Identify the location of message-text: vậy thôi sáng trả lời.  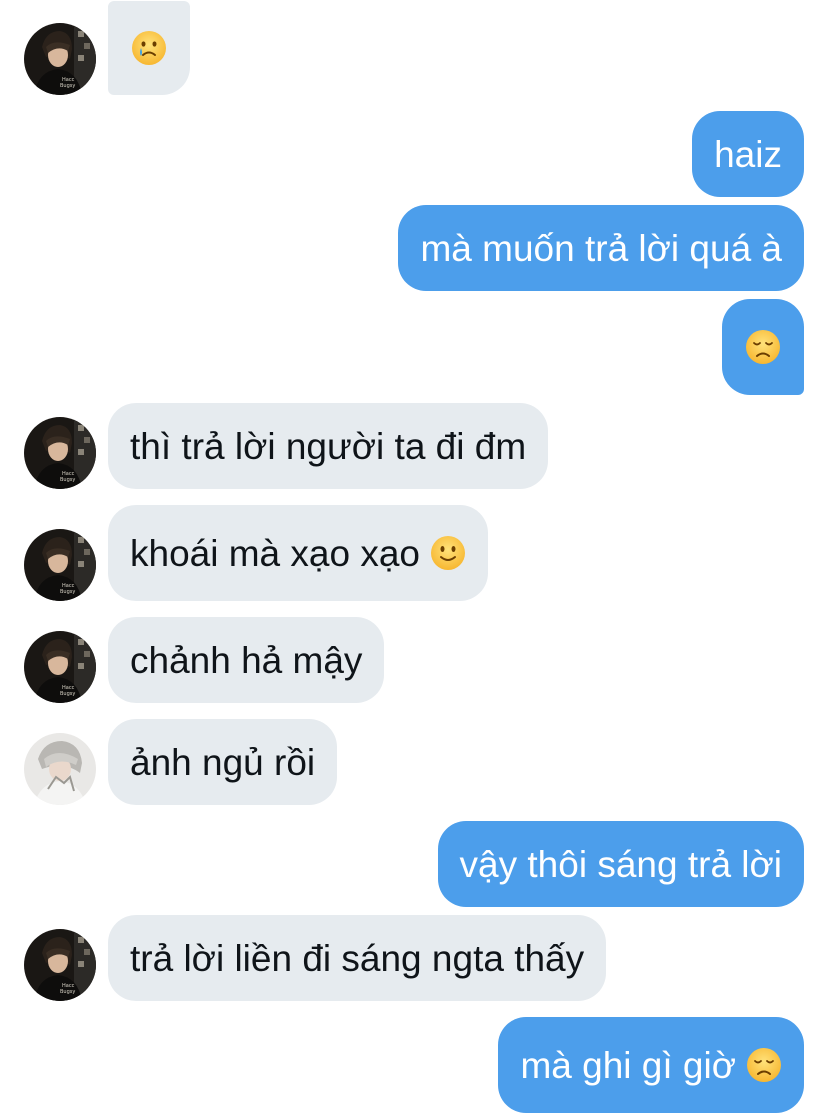
(620, 864).